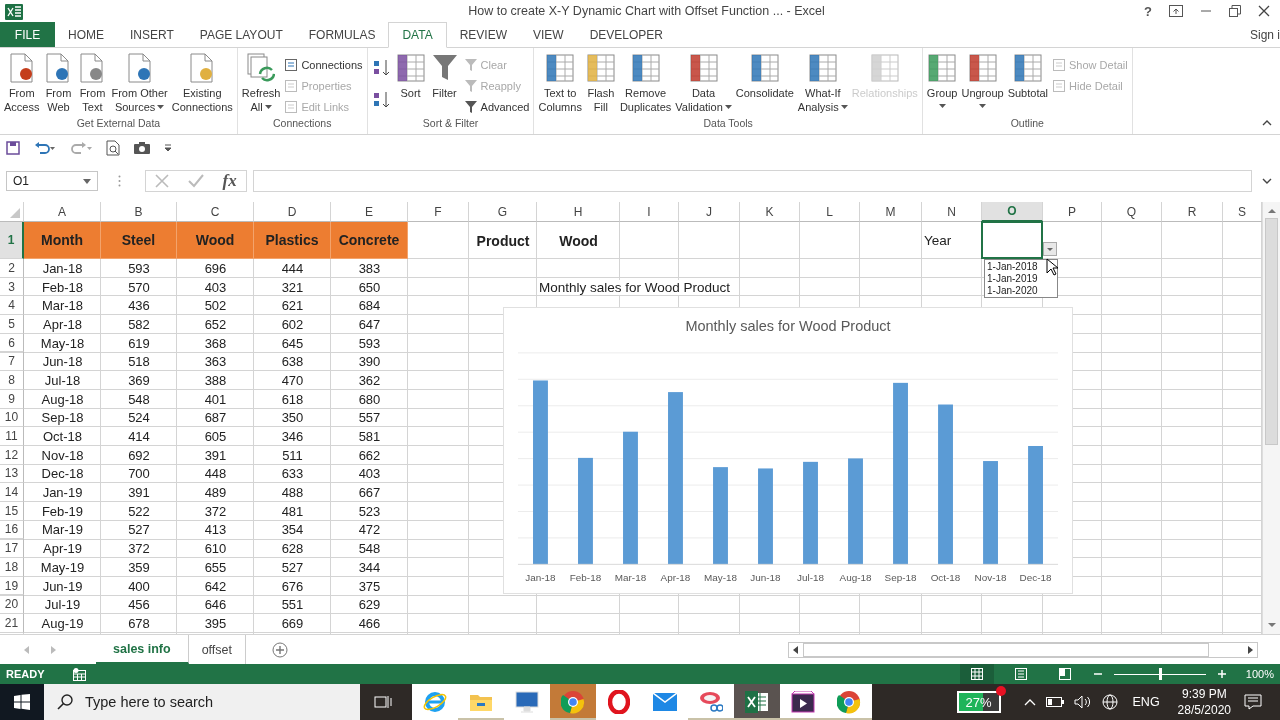 This screenshot has width=1280, height=720. I want to click on row-header: 18, so click(12, 567).